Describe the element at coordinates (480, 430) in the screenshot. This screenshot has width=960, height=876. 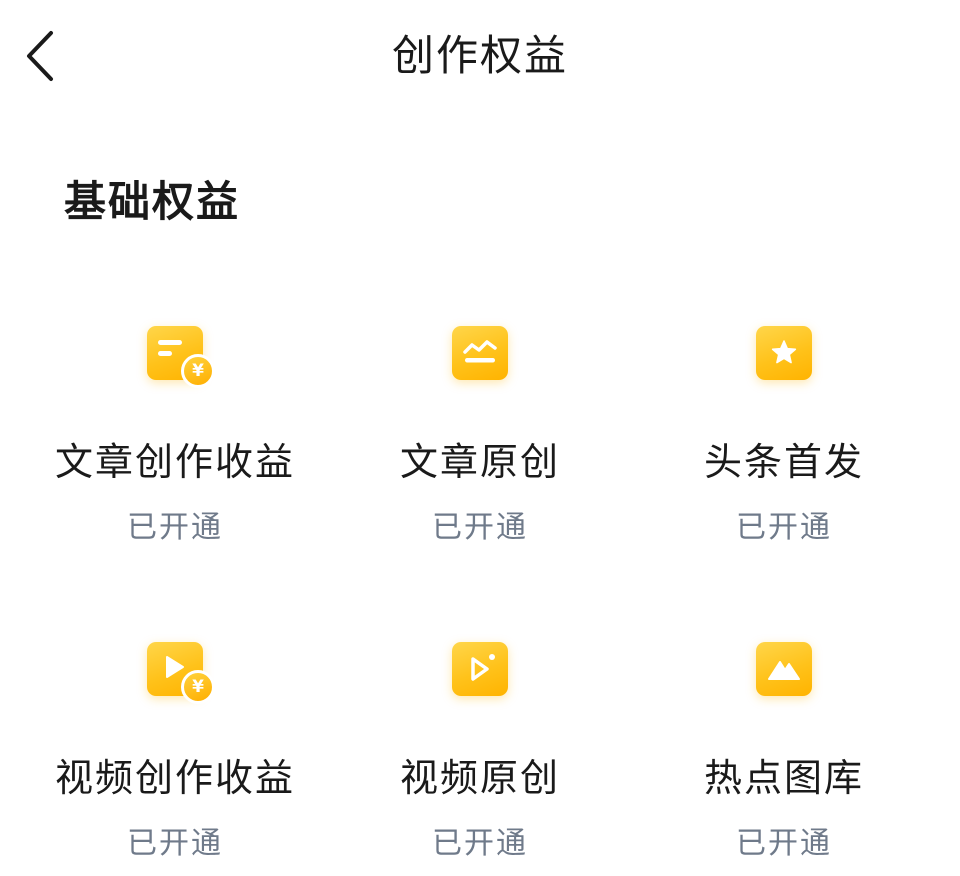
I see `benefit-article-original: 文章原创 已开通` at that location.